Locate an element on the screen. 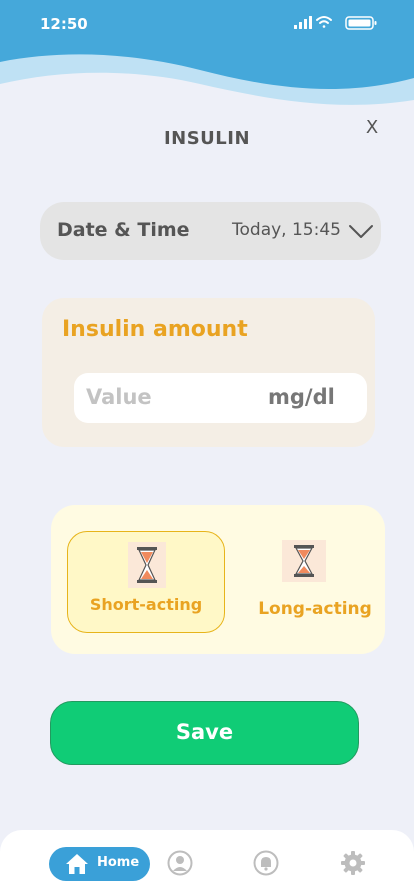 Image resolution: width=414 pixels, height=896 pixels. close-button: X is located at coordinates (372, 128).